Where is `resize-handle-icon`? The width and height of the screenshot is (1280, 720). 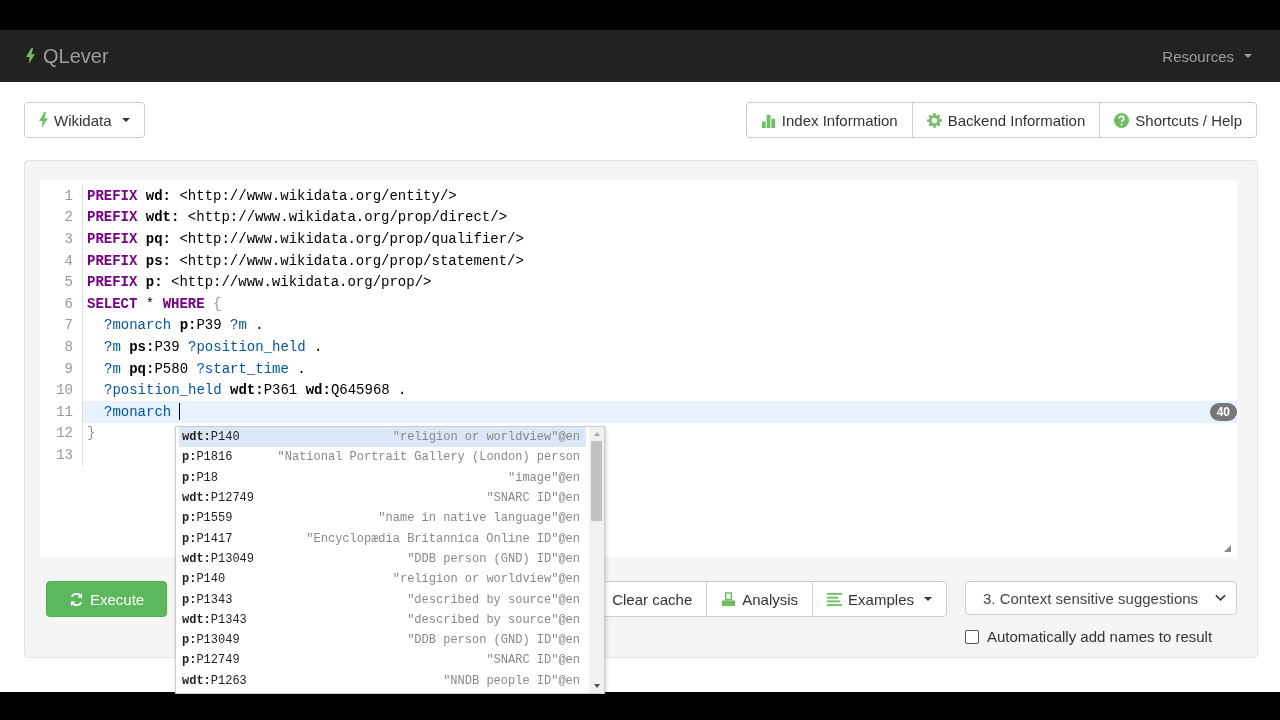 resize-handle-icon is located at coordinates (1227, 548).